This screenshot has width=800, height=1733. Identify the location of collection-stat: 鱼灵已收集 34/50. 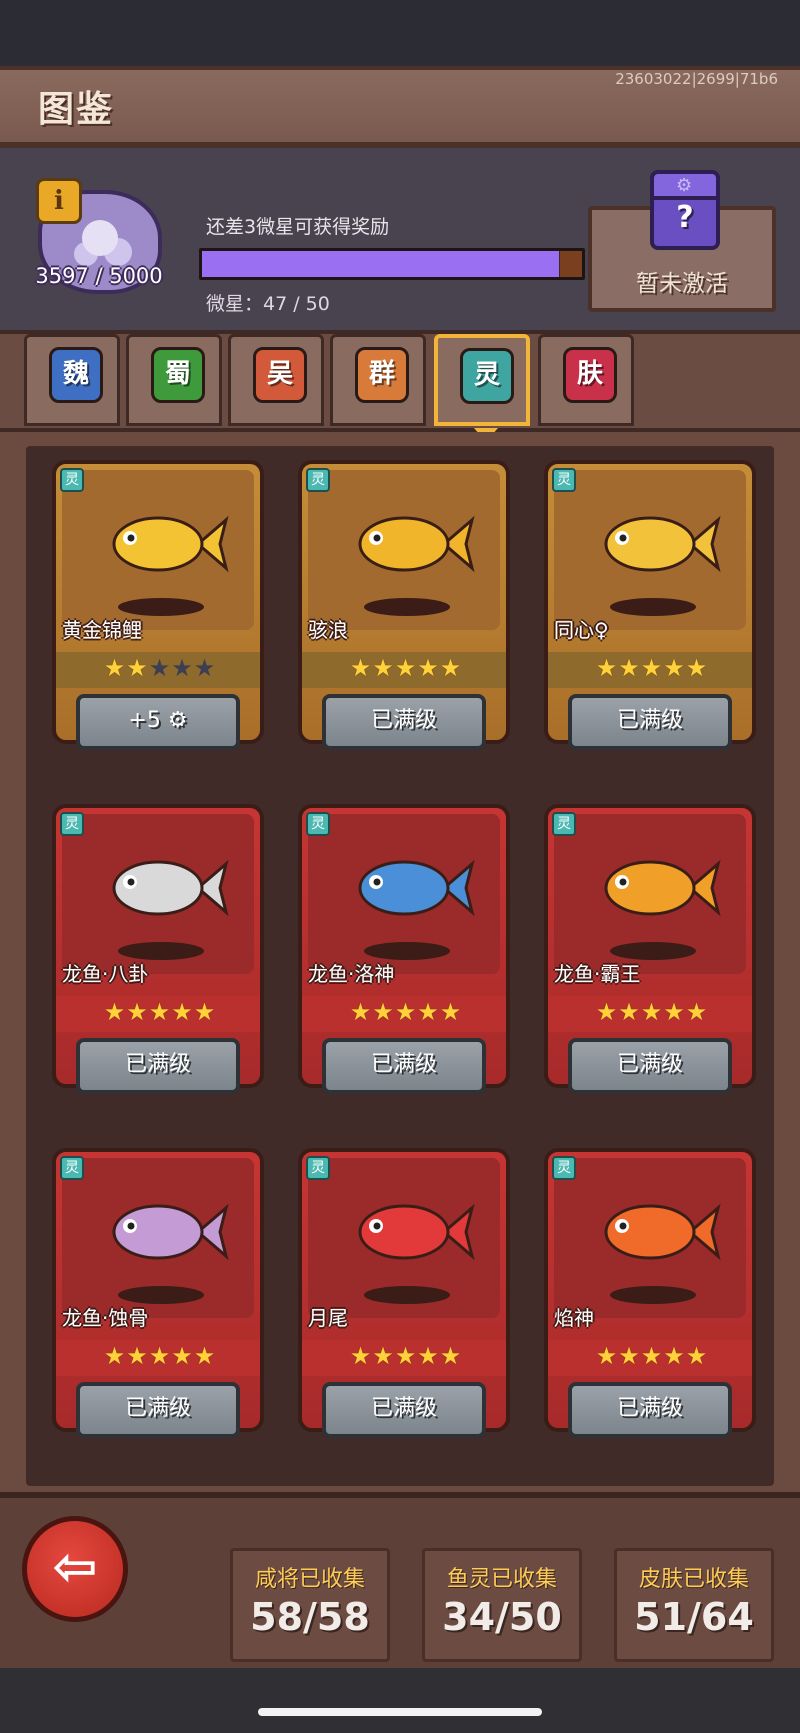
(502, 1605).